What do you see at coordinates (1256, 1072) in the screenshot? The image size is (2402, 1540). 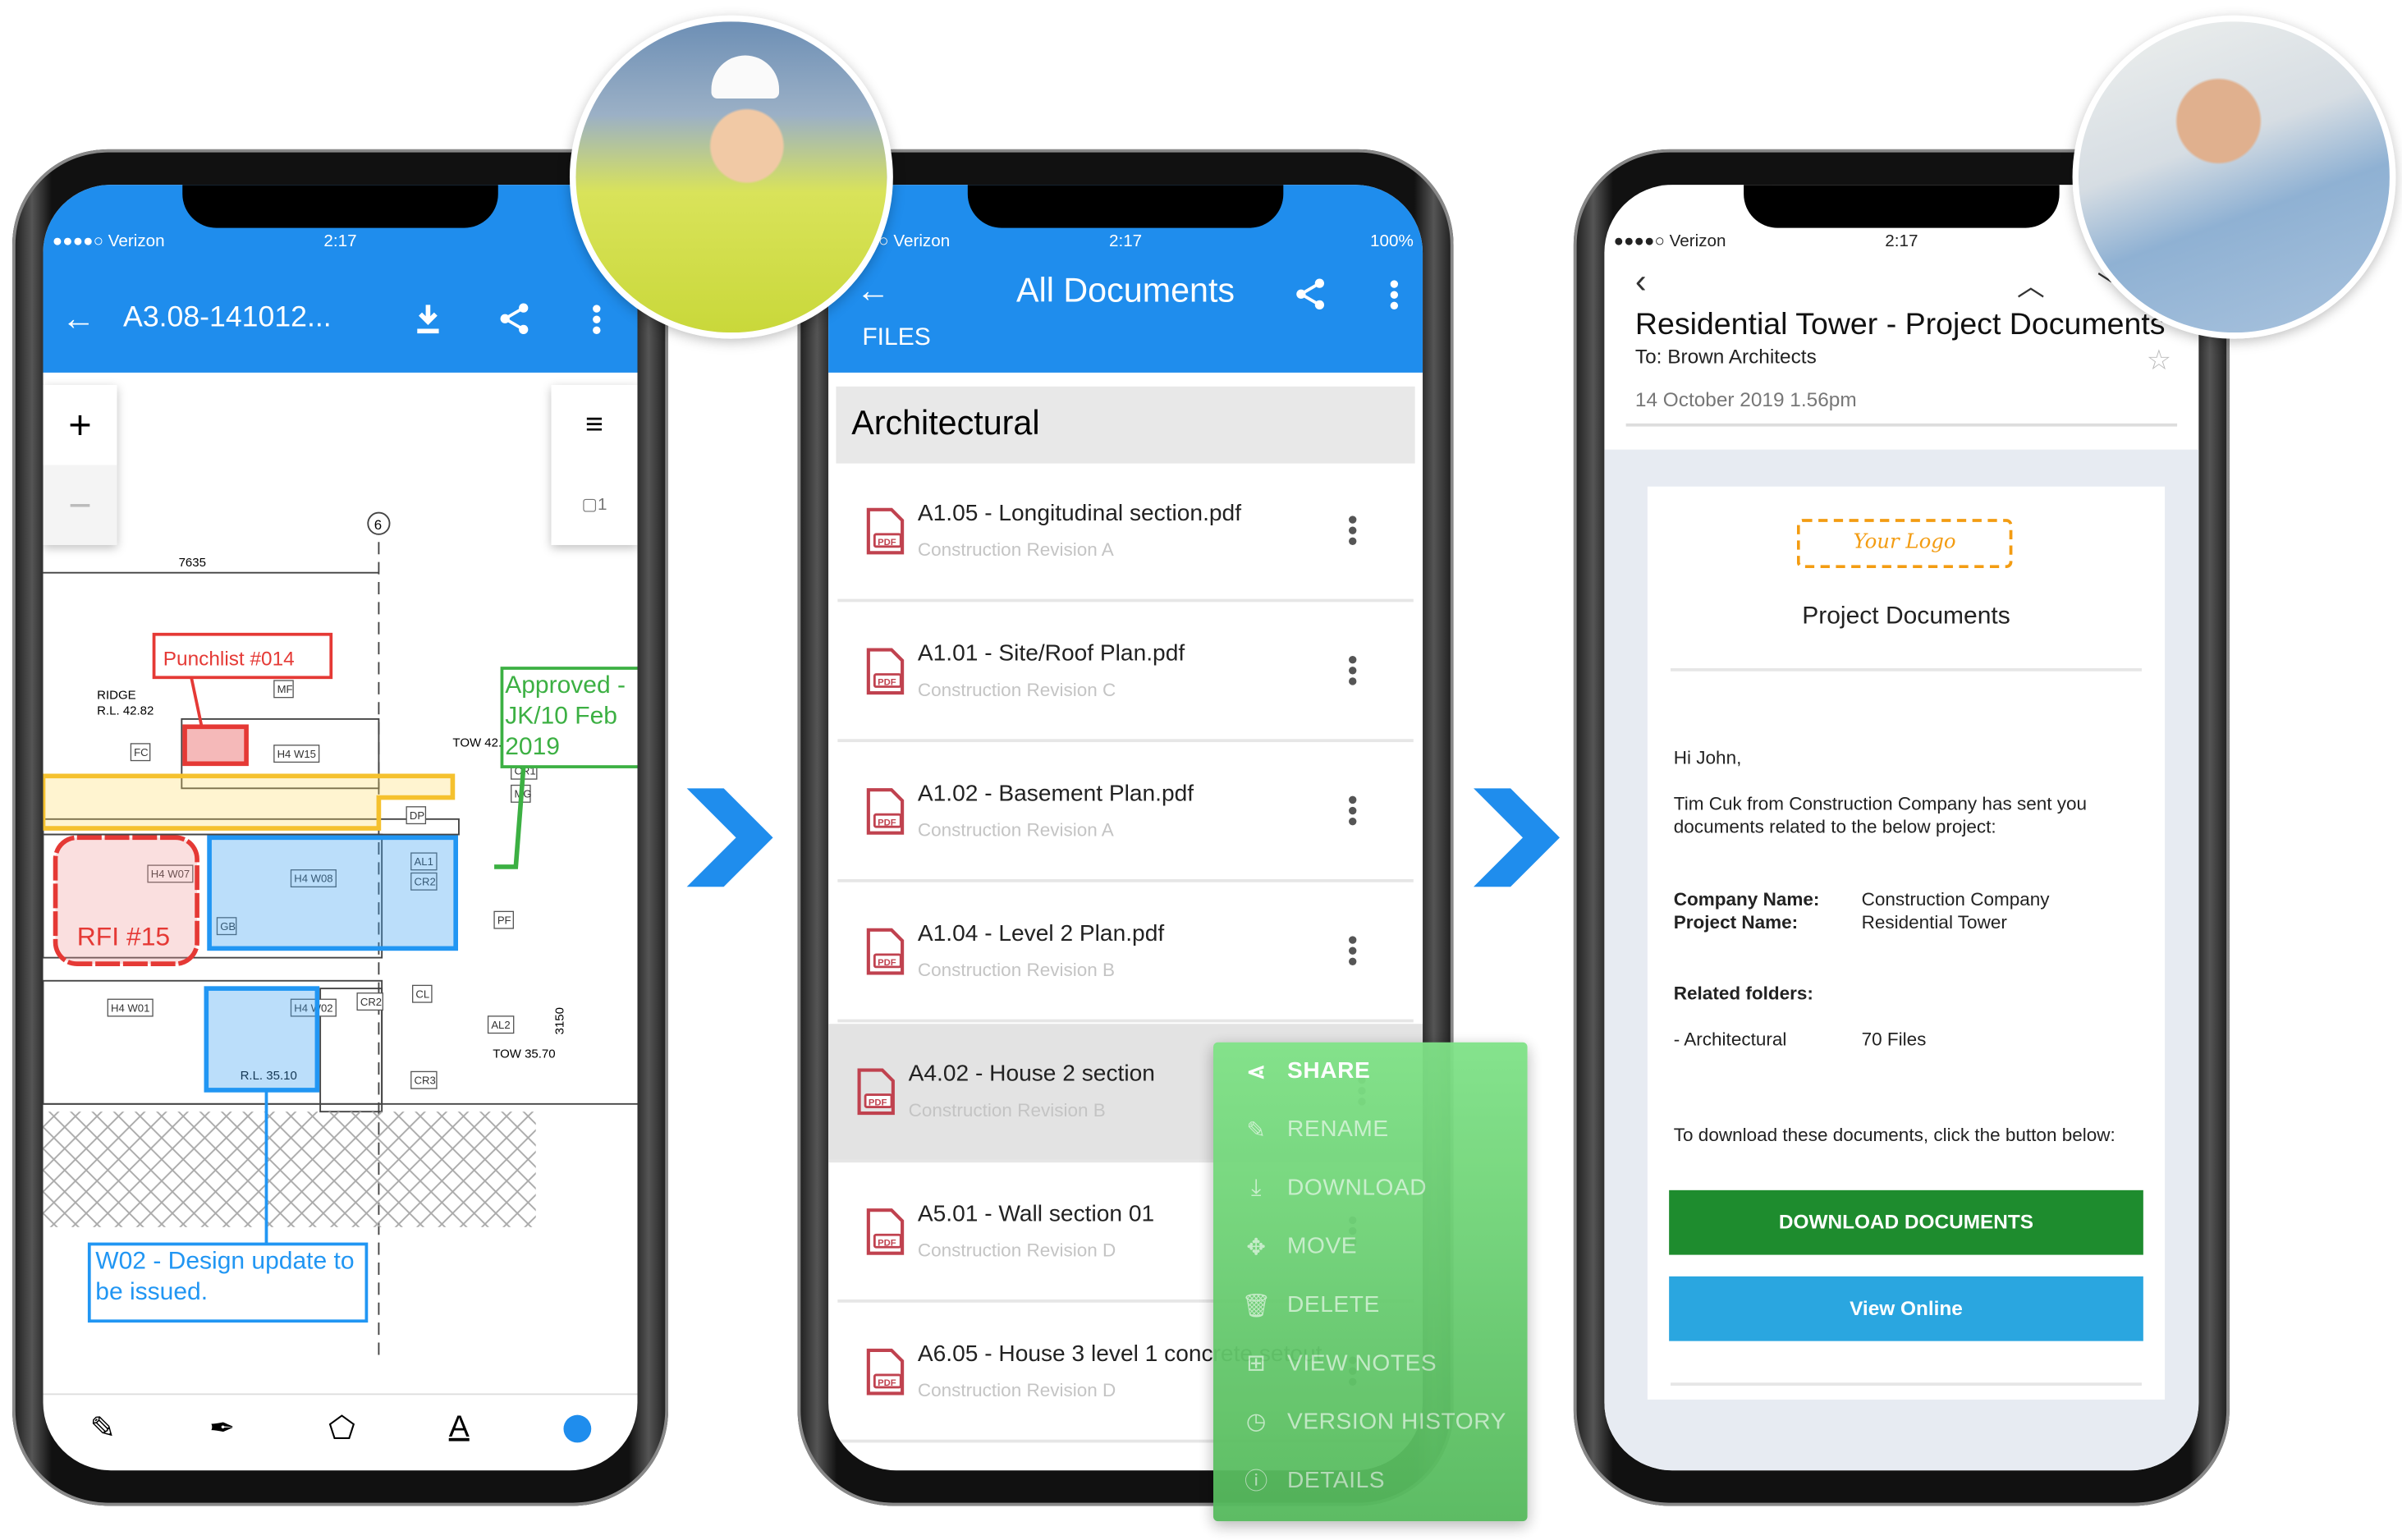 I see `share-icon: ⋖` at bounding box center [1256, 1072].